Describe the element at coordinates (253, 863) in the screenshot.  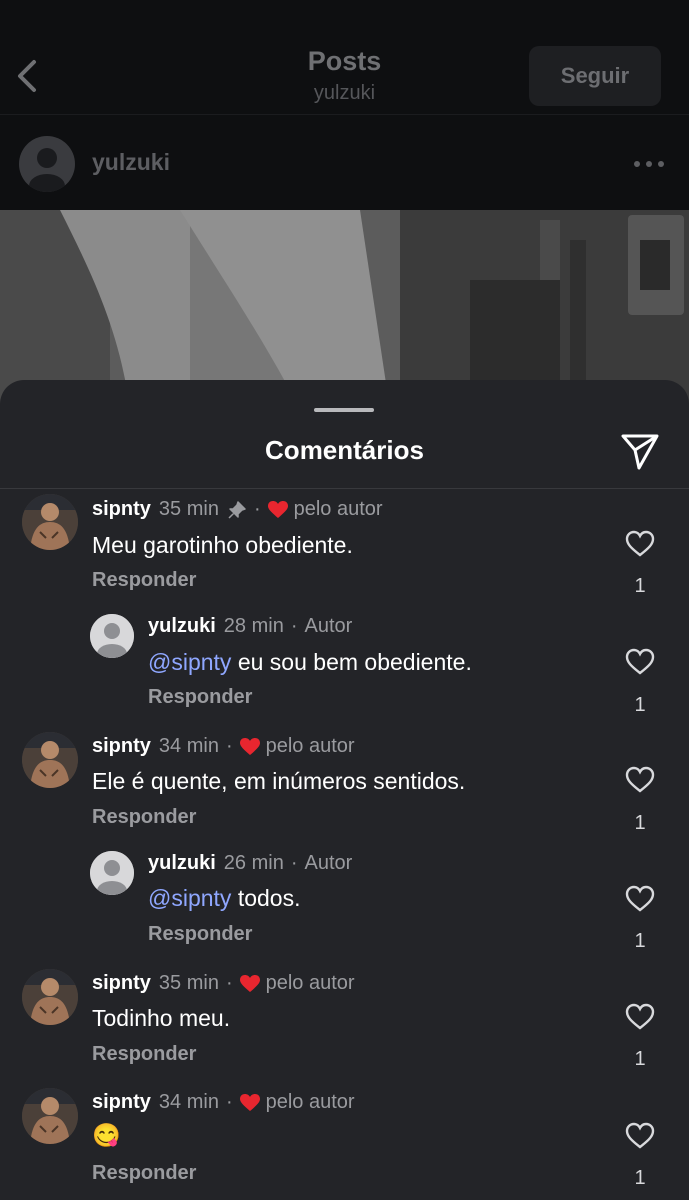
I see `comment-time: 26 min` at that location.